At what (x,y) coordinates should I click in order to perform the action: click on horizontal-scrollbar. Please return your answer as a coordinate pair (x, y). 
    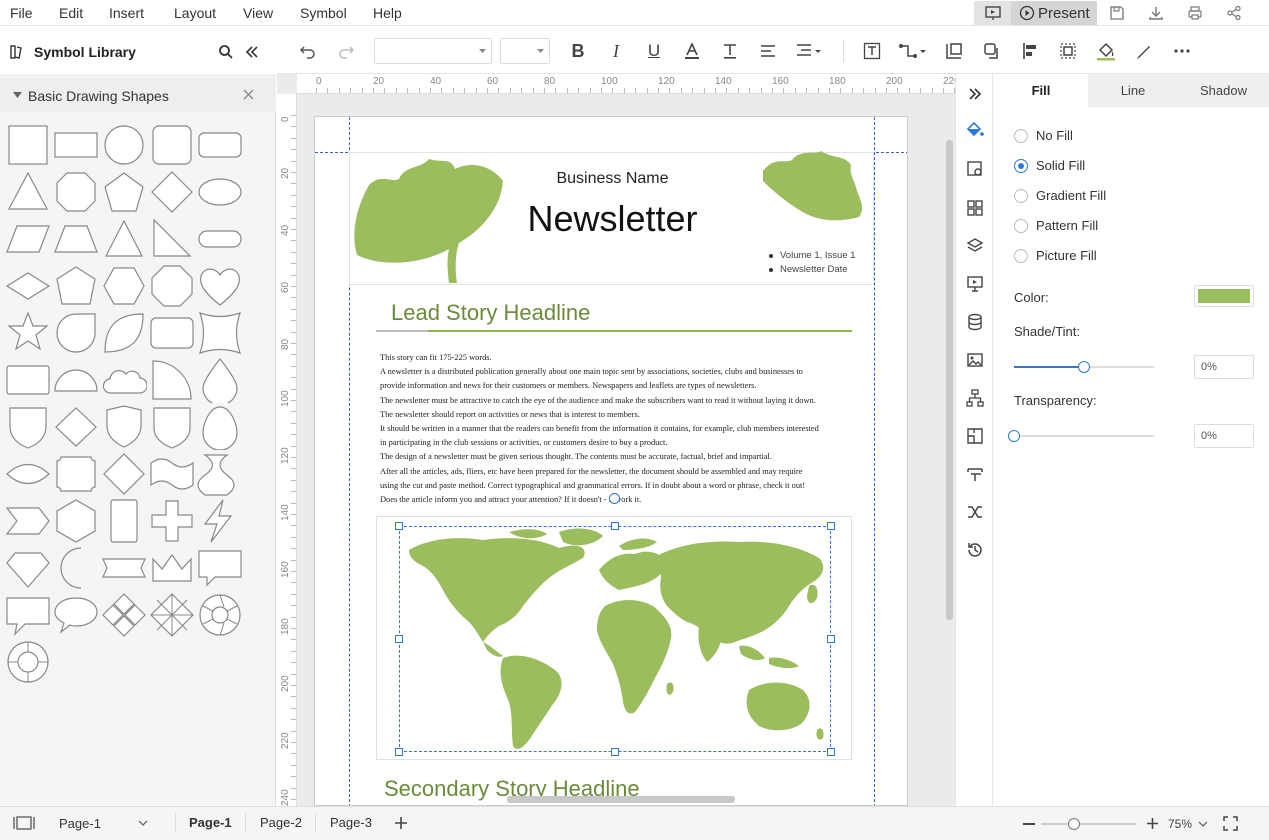
    Looking at the image, I should click on (621, 799).